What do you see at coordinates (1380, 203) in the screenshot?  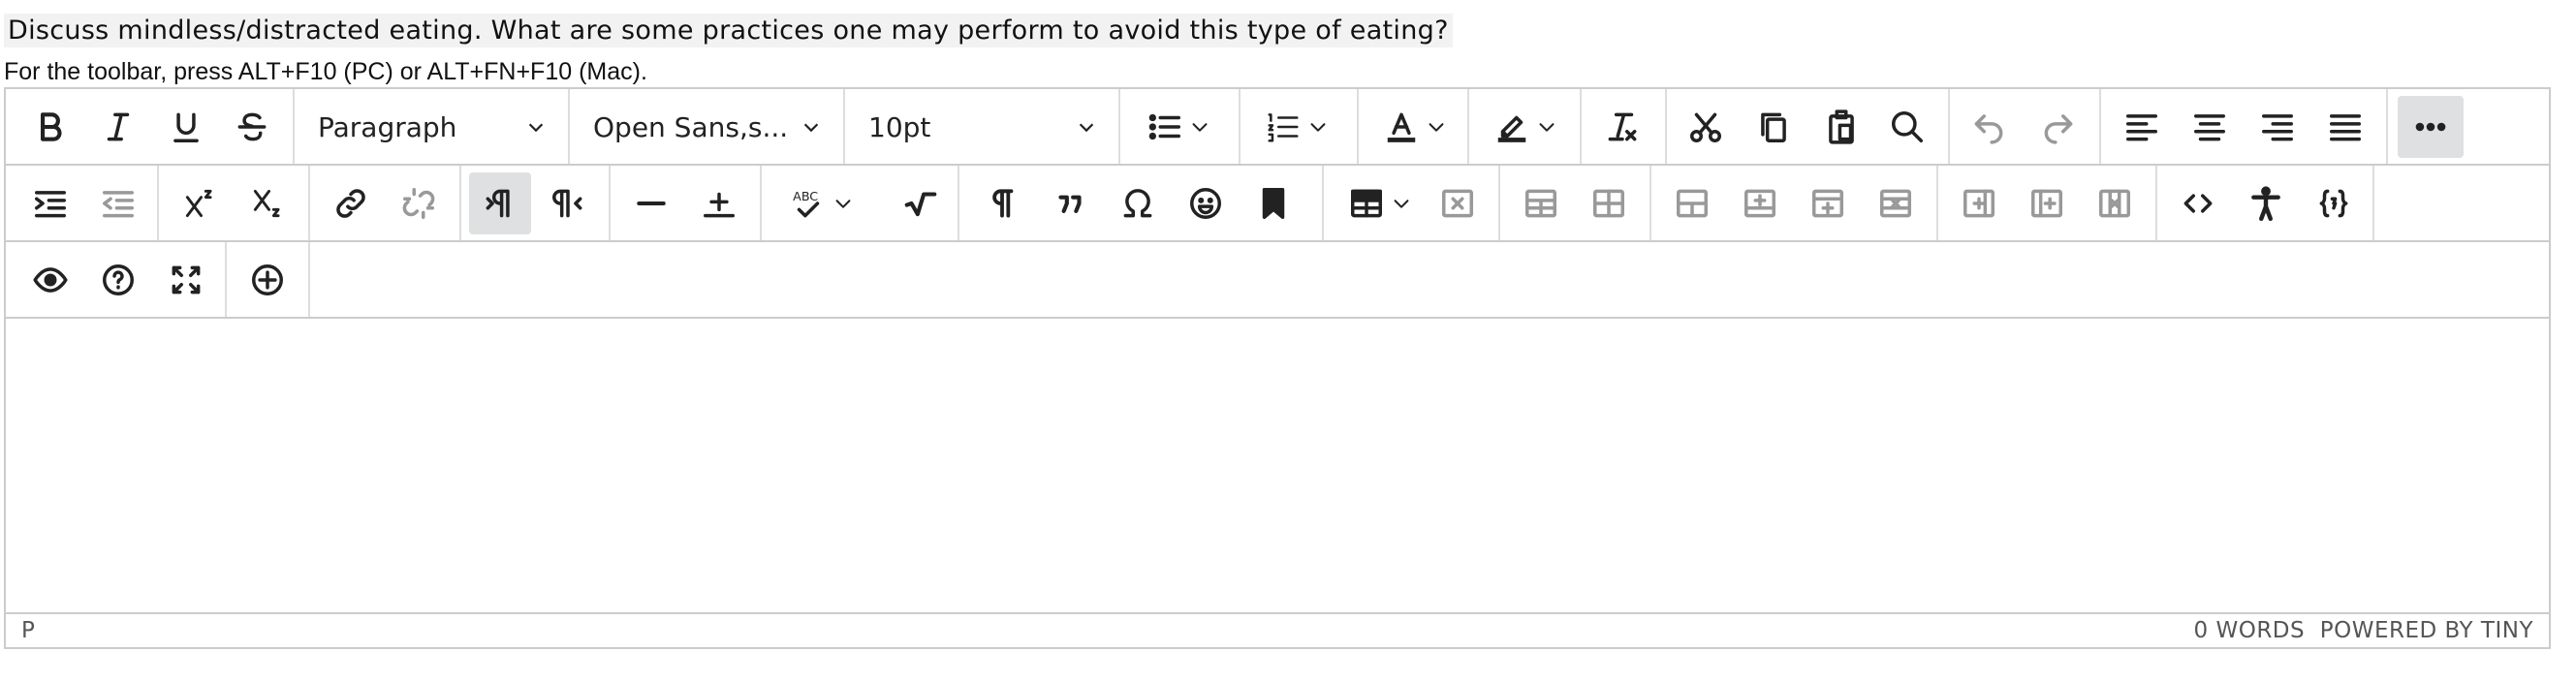 I see `insert-table-button` at bounding box center [1380, 203].